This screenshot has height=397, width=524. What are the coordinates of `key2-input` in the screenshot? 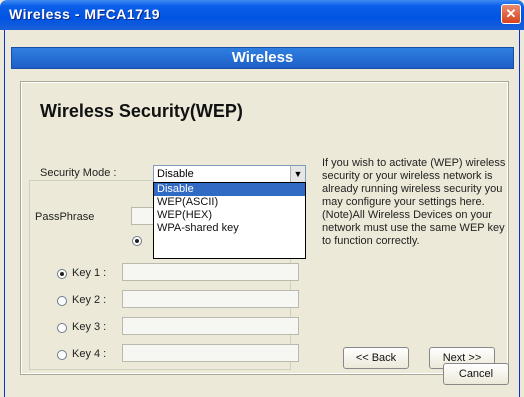 It's located at (210, 299).